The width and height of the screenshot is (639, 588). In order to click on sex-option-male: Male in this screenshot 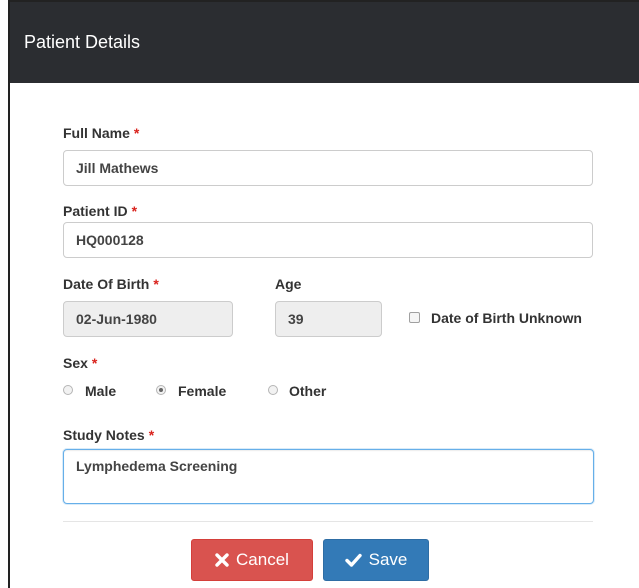, I will do `click(101, 391)`.